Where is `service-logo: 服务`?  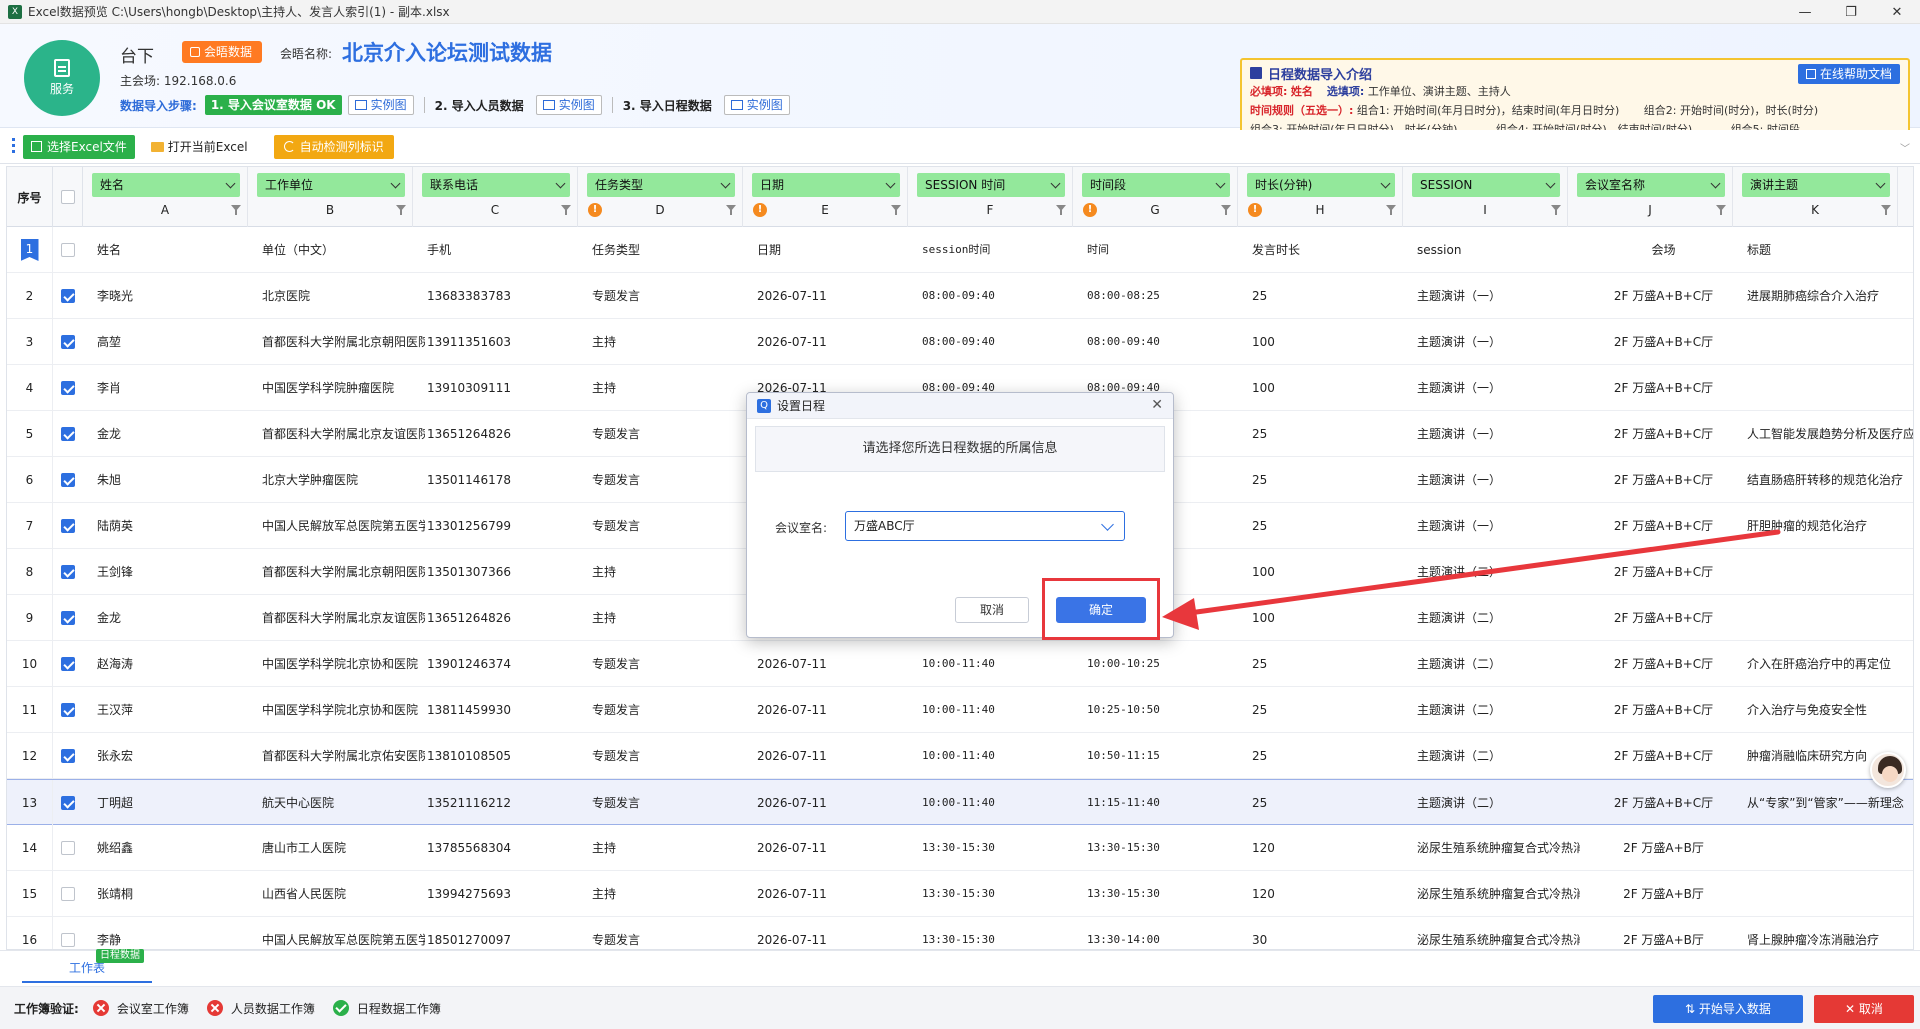 service-logo: 服务 is located at coordinates (62, 78).